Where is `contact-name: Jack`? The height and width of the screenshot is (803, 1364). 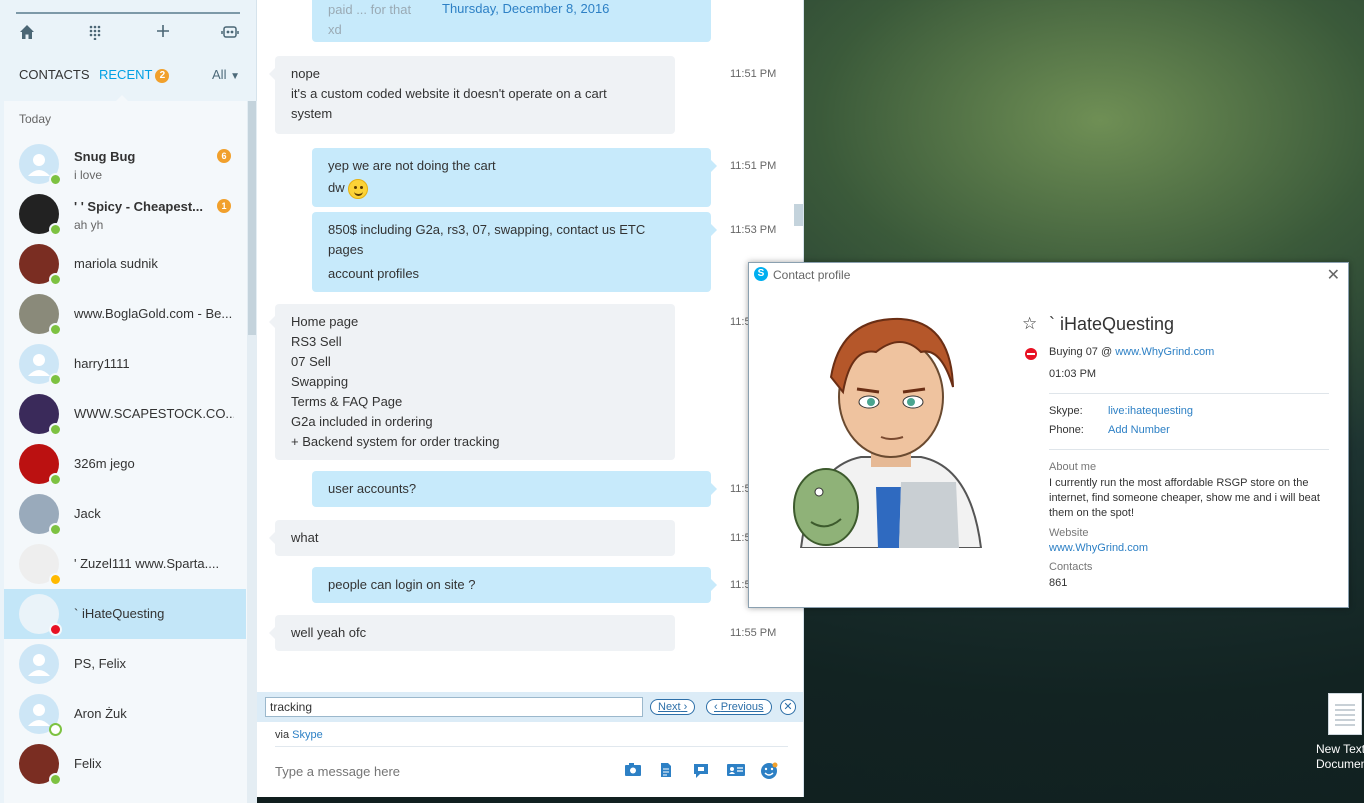
contact-name: Jack is located at coordinates (87, 513).